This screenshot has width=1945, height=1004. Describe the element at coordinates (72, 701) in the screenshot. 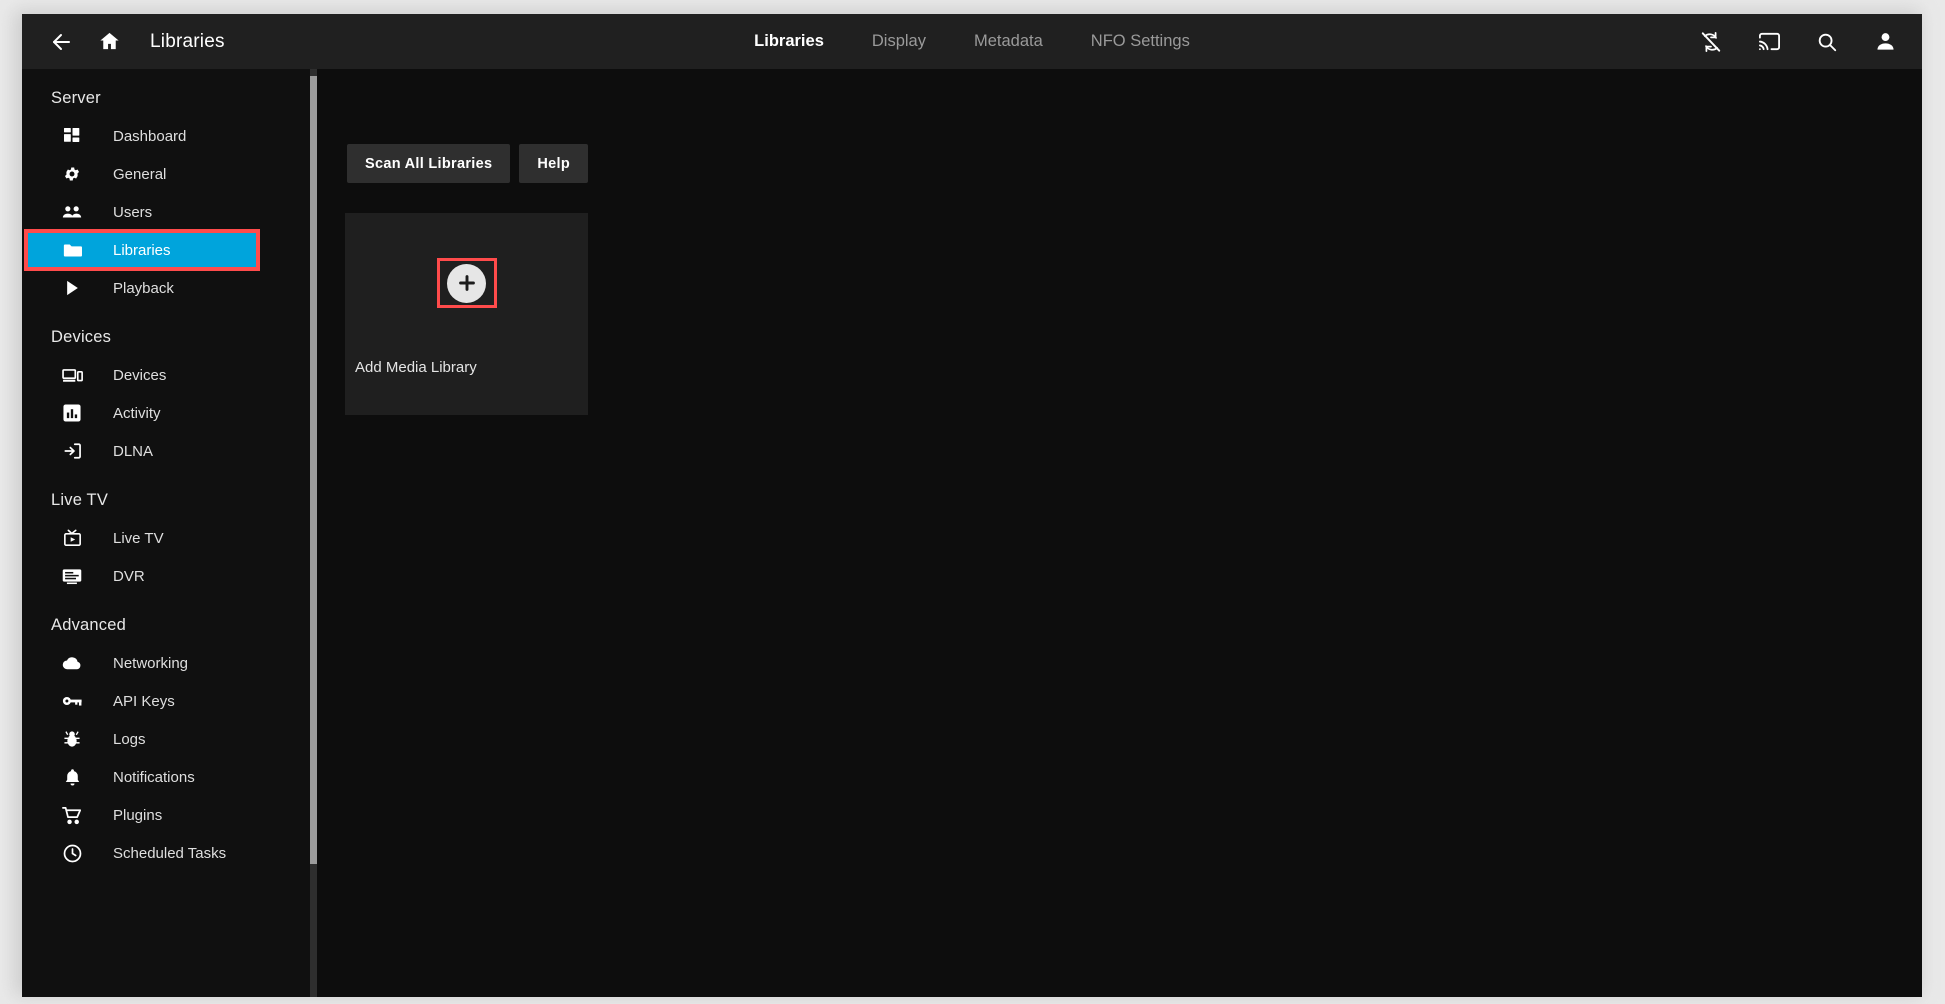

I see `key-icon` at that location.